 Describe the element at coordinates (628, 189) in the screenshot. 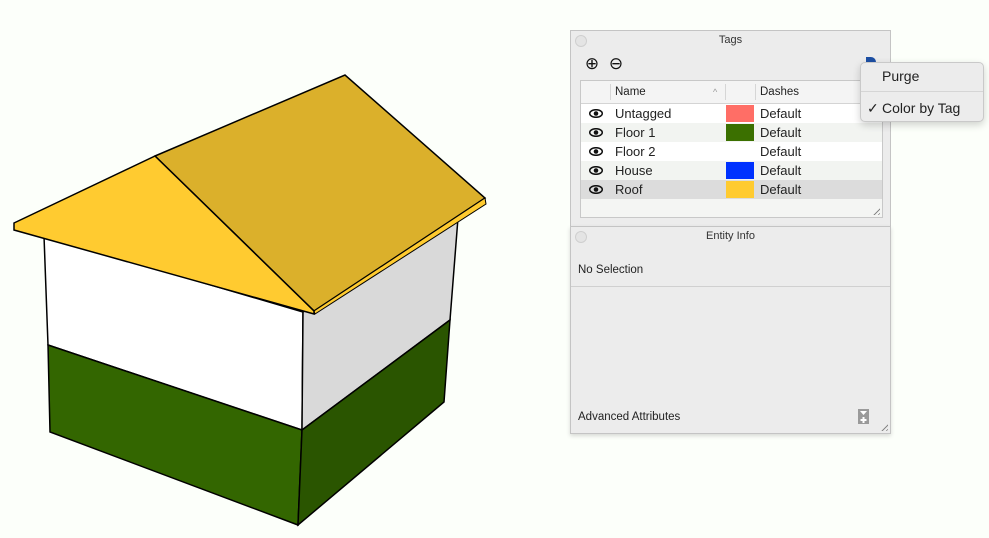

I see `tag-name: Roof` at that location.